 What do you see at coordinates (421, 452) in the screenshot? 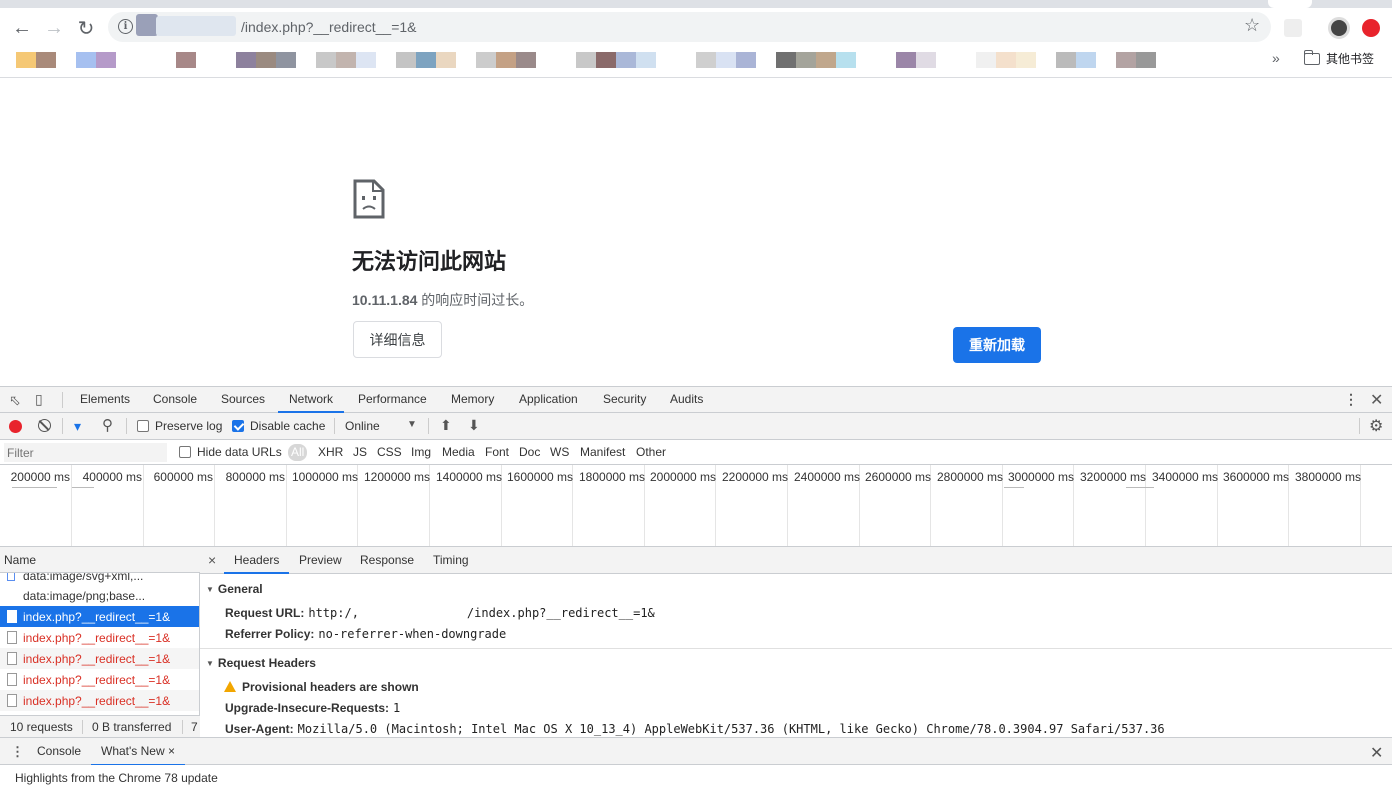
I see `filter-type-img: Img` at bounding box center [421, 452].